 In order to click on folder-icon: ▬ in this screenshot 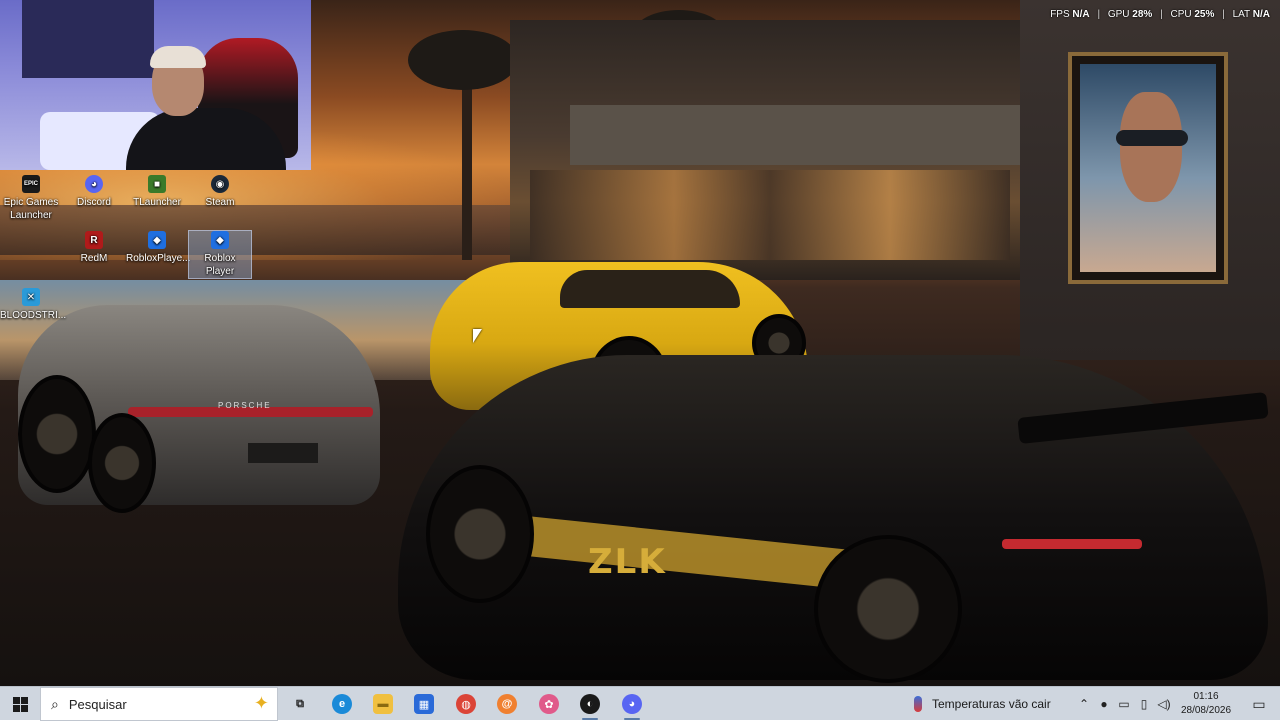, I will do `click(383, 704)`.